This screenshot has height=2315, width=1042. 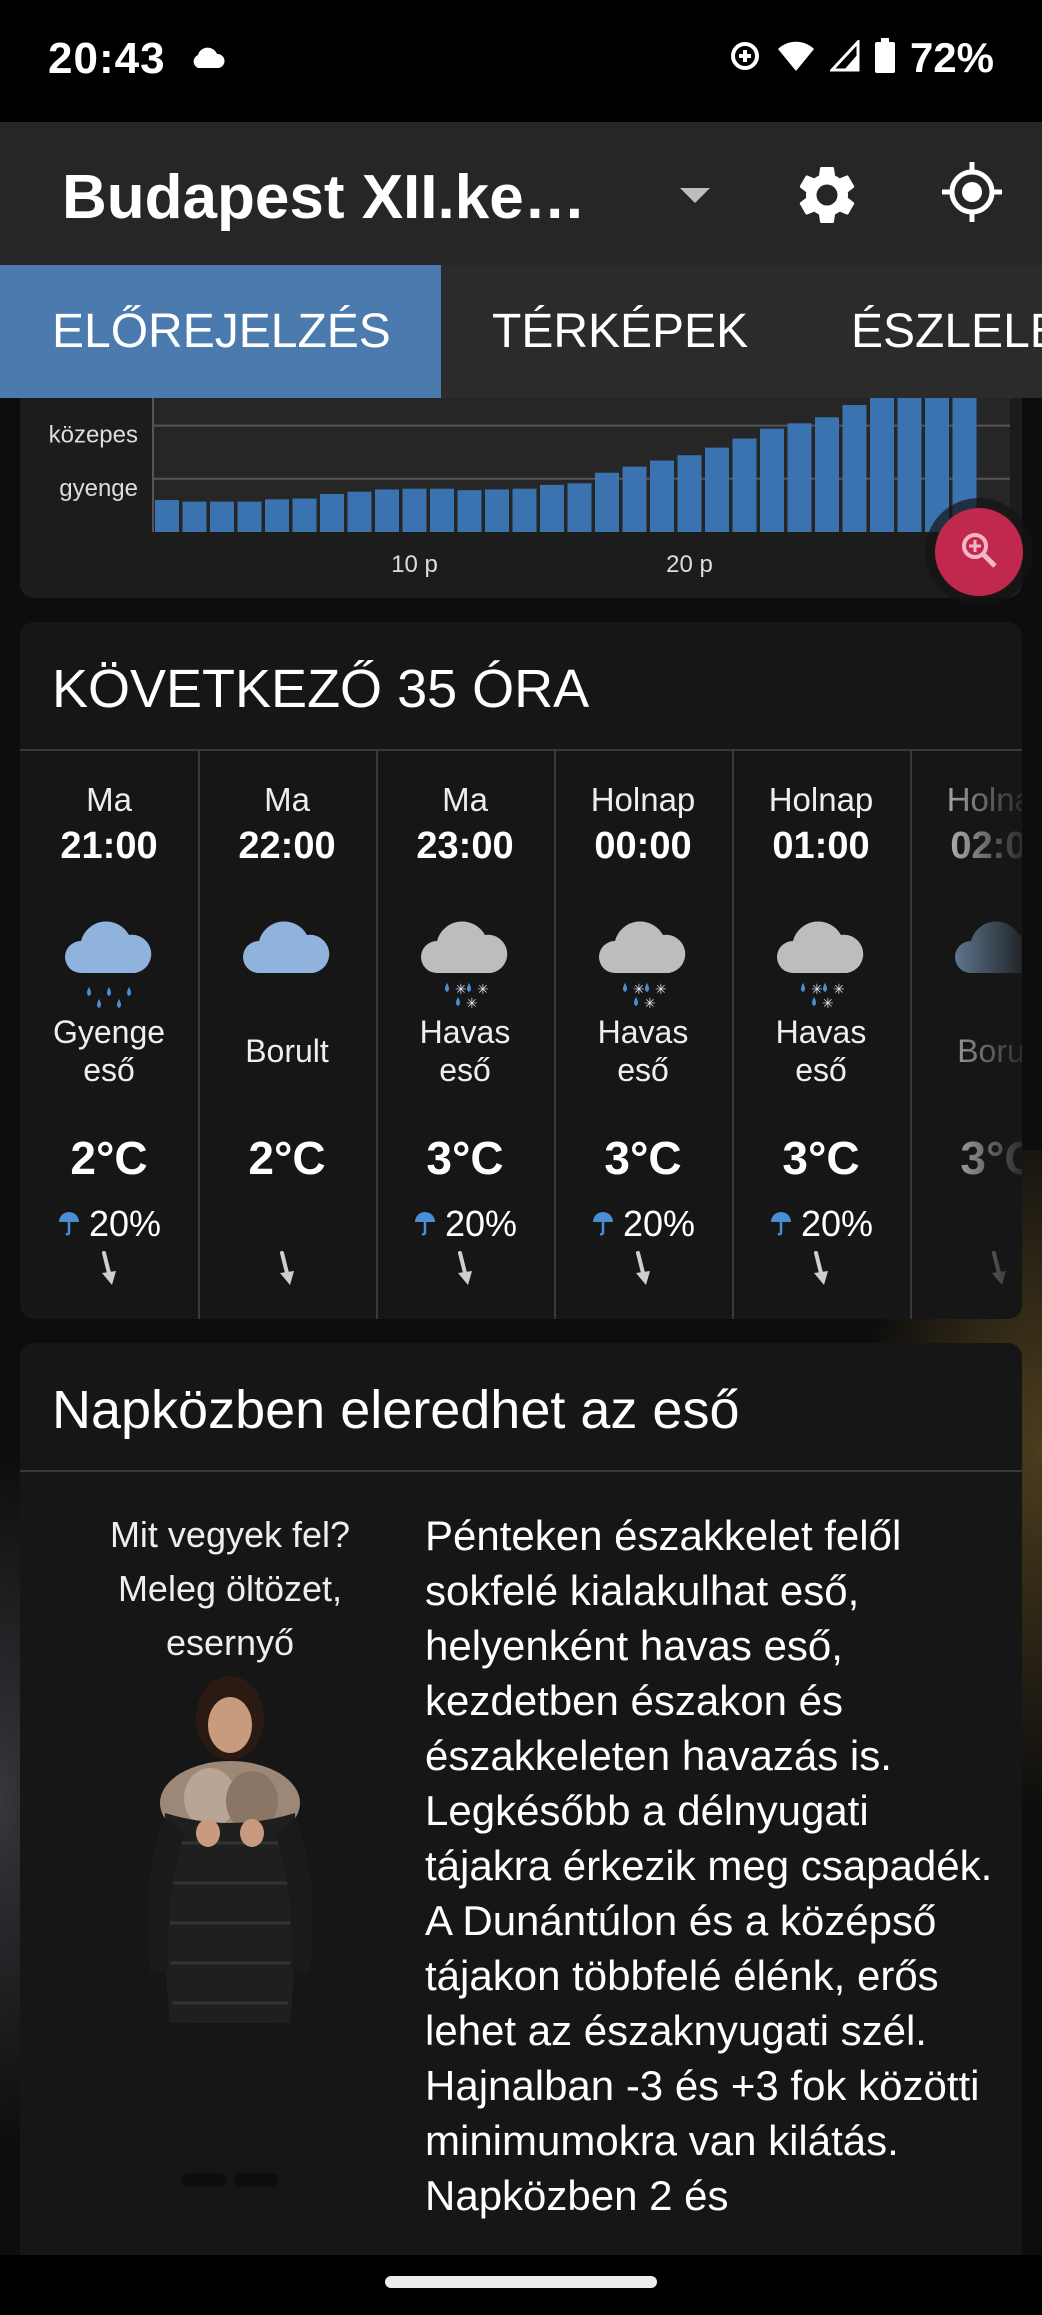 I want to click on clothing-person-illustration, so click(x=230, y=1935).